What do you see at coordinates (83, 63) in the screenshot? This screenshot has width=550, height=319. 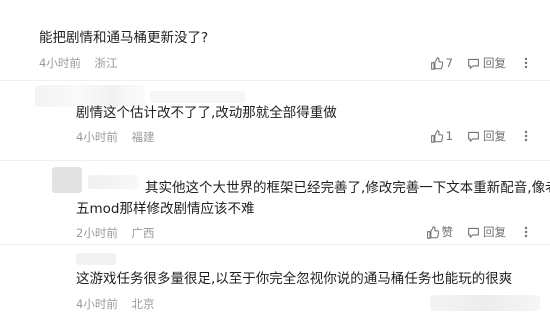 I see `comment-meta: 4小时前 浙江` at bounding box center [83, 63].